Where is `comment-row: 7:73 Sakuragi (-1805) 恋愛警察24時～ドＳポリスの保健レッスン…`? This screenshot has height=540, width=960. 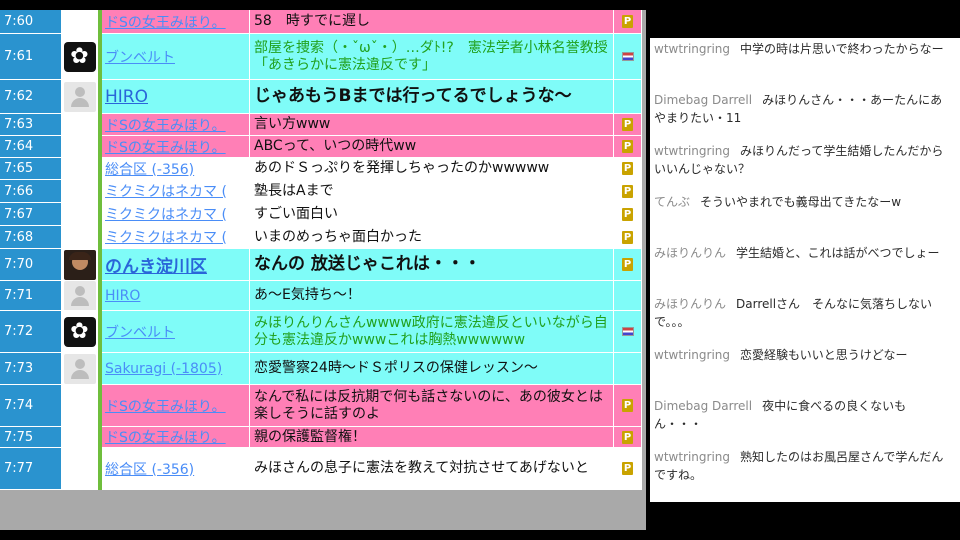
comment-row: 7:73 Sakuragi (-1805) 恋愛警察24時～ドＳポリスの保健レッスン… is located at coordinates (323, 369).